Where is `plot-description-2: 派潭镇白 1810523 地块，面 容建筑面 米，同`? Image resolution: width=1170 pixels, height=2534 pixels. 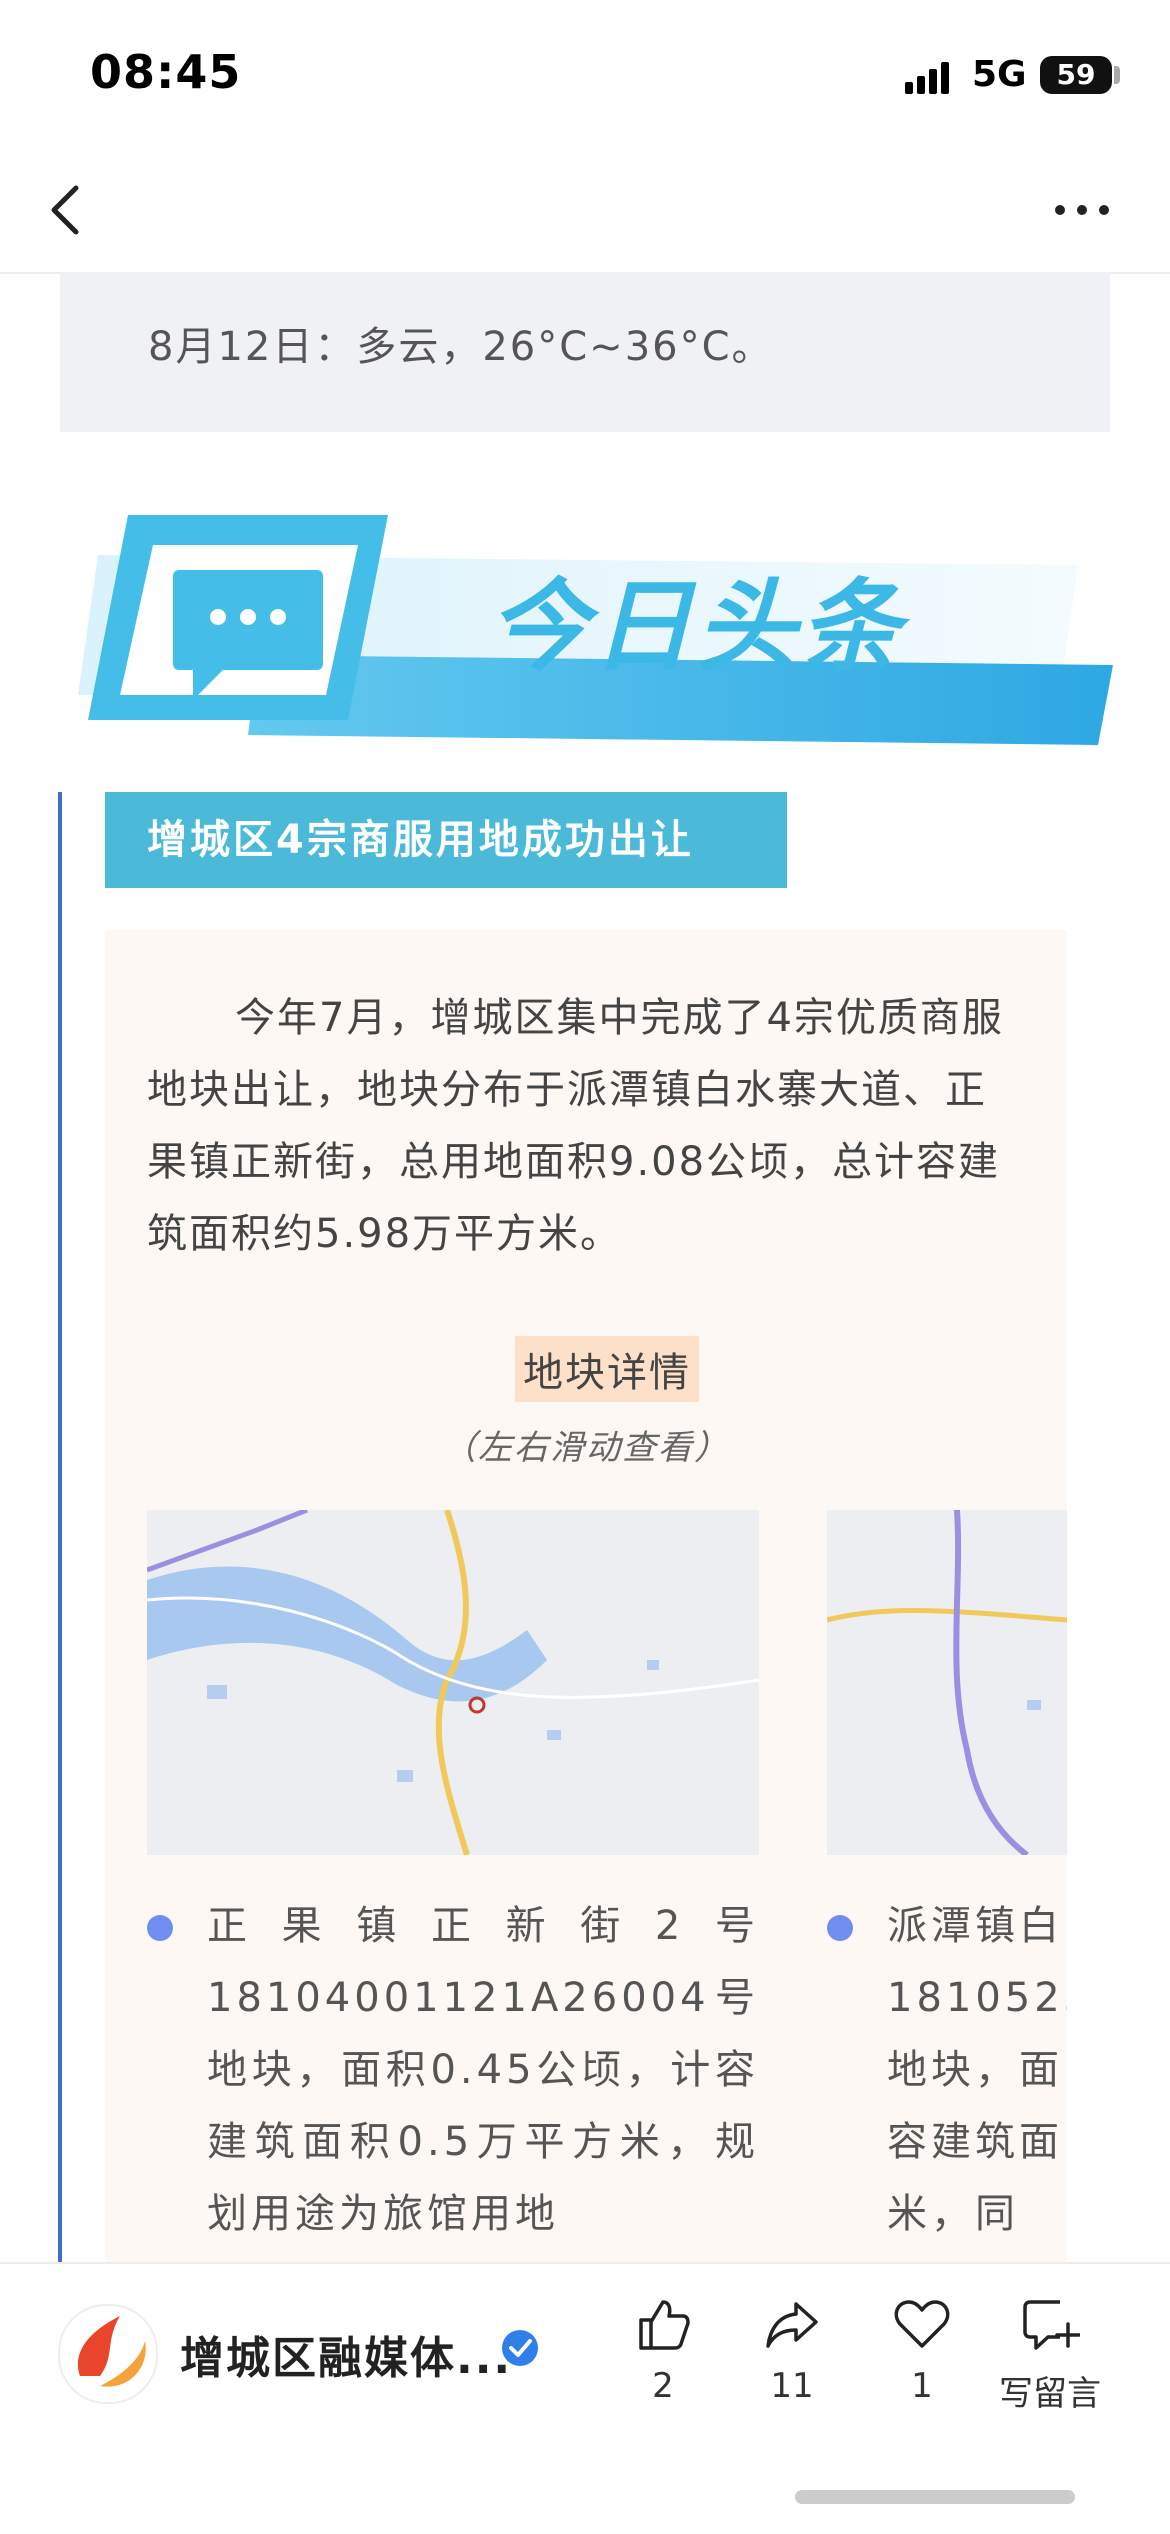 plot-description-2: 派潭镇白 1810523 地块，面 容建筑面 米，同 is located at coordinates (977, 2070).